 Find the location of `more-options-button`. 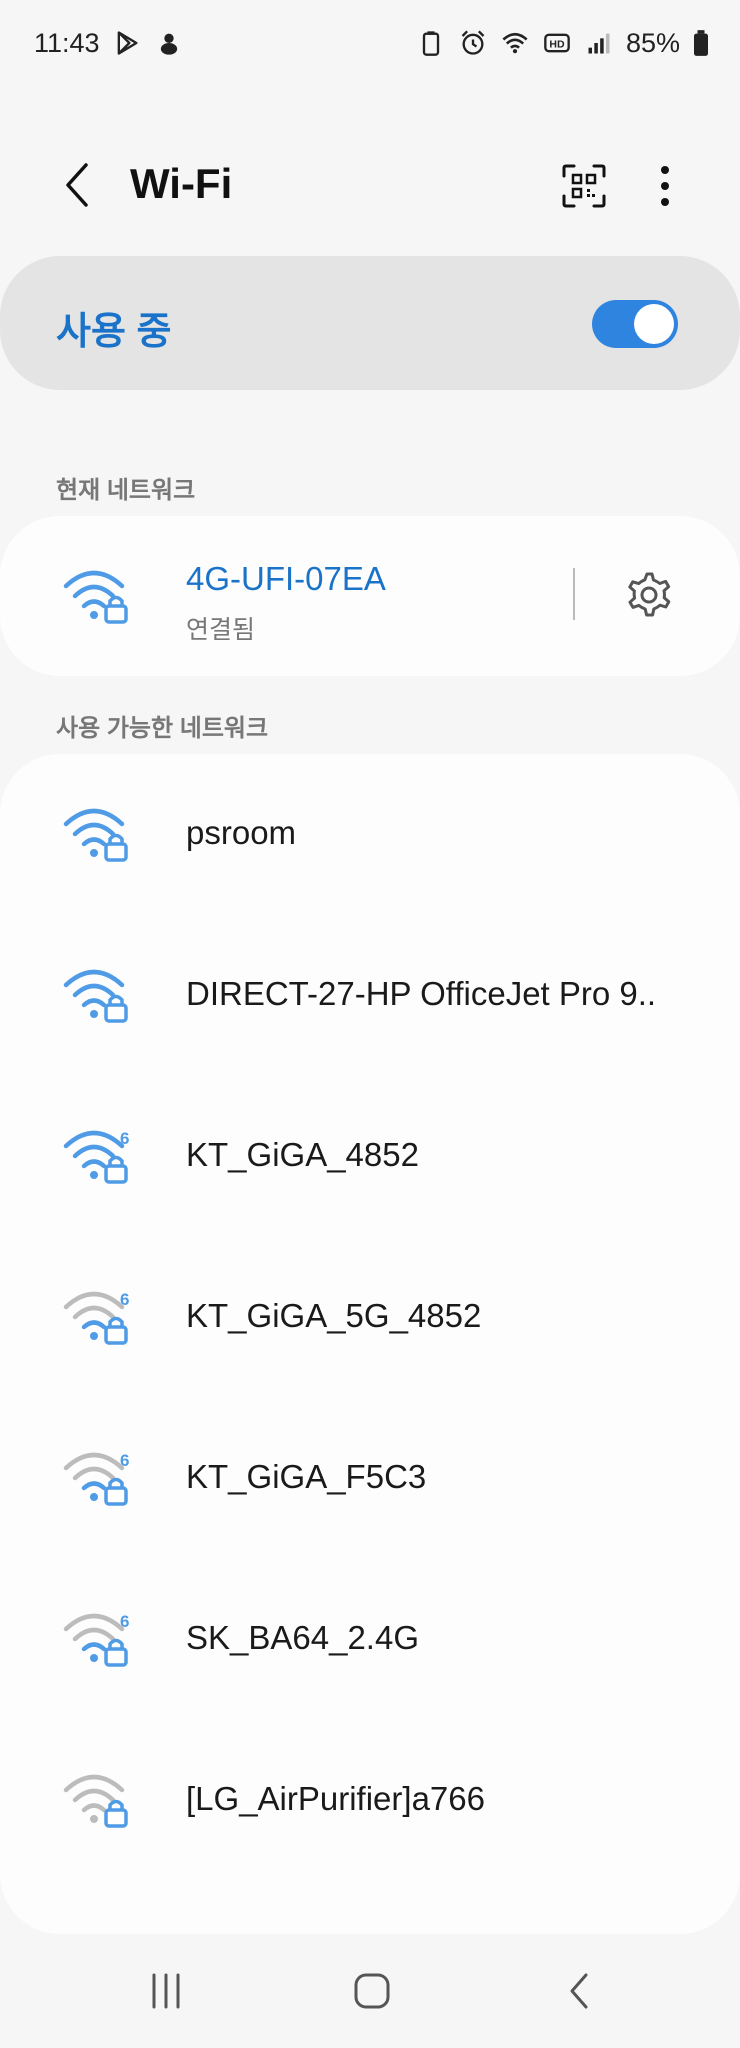

more-options-button is located at coordinates (665, 186).